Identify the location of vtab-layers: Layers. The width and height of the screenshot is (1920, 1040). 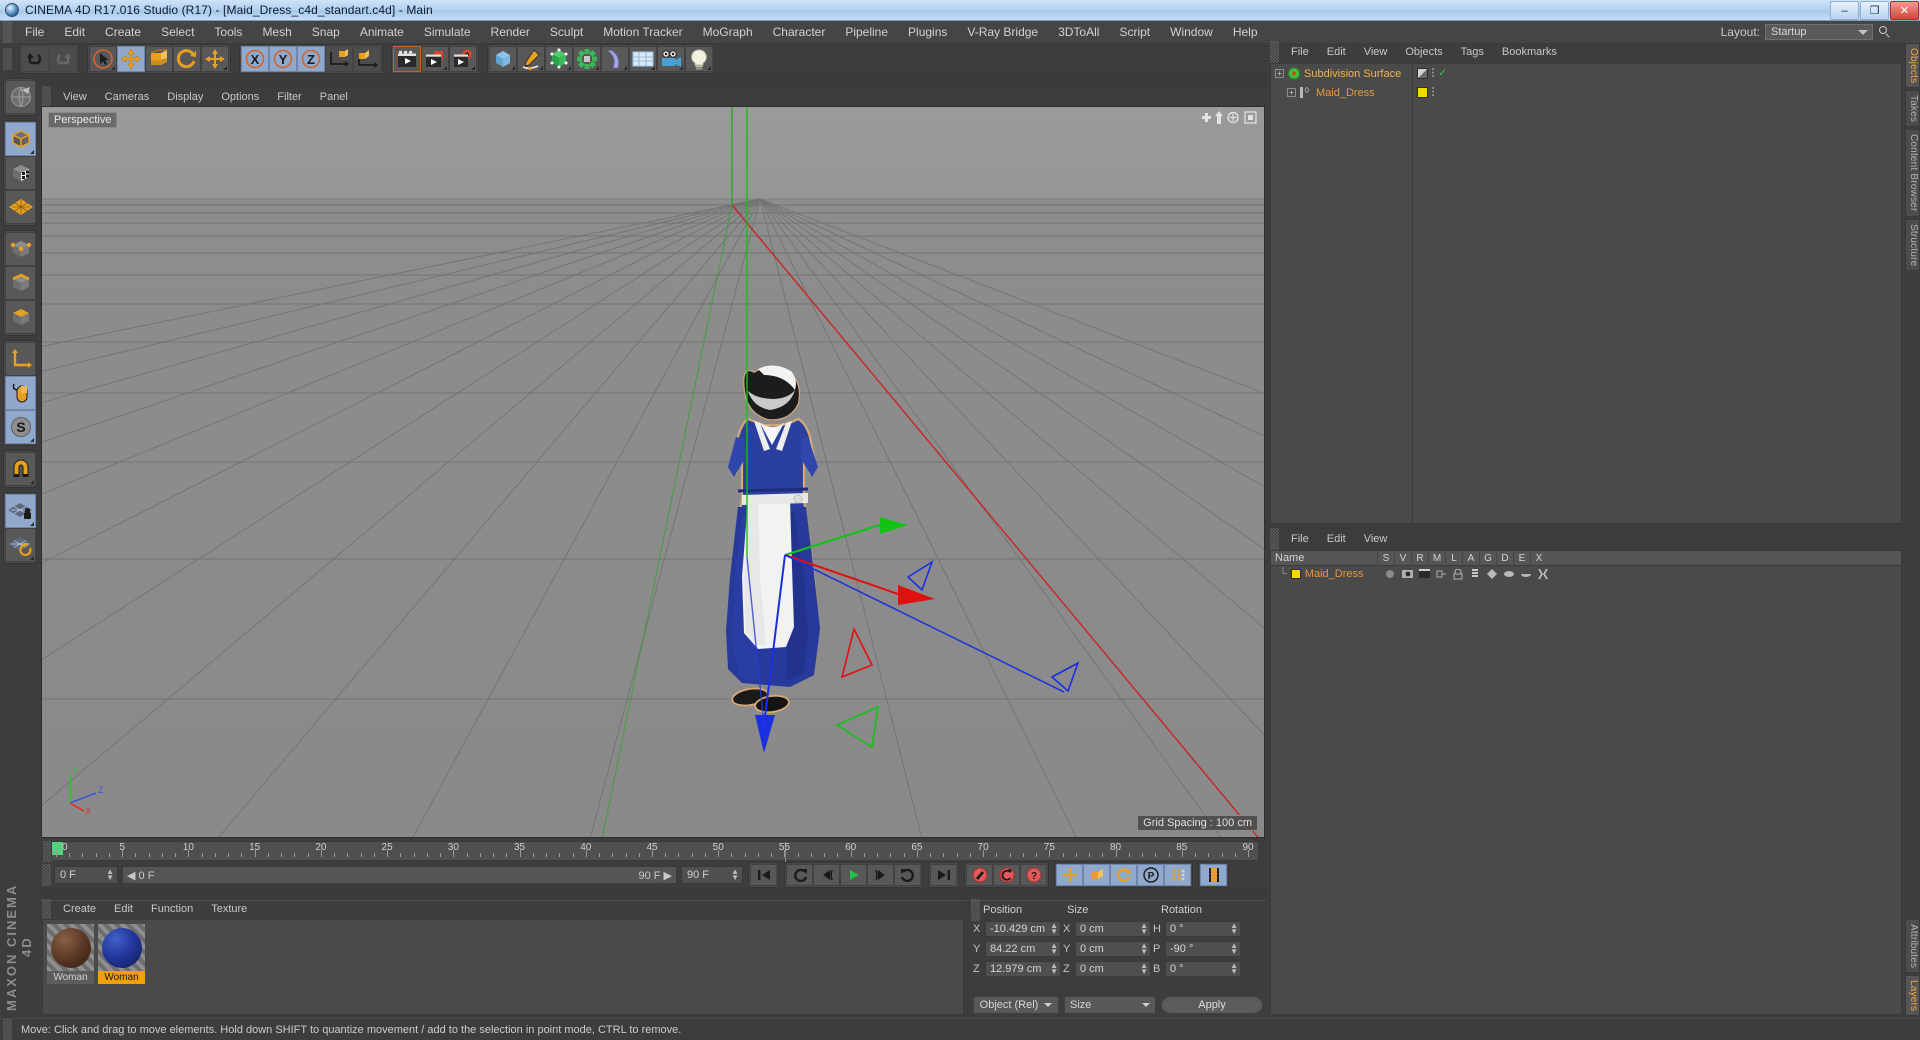
(1912, 995).